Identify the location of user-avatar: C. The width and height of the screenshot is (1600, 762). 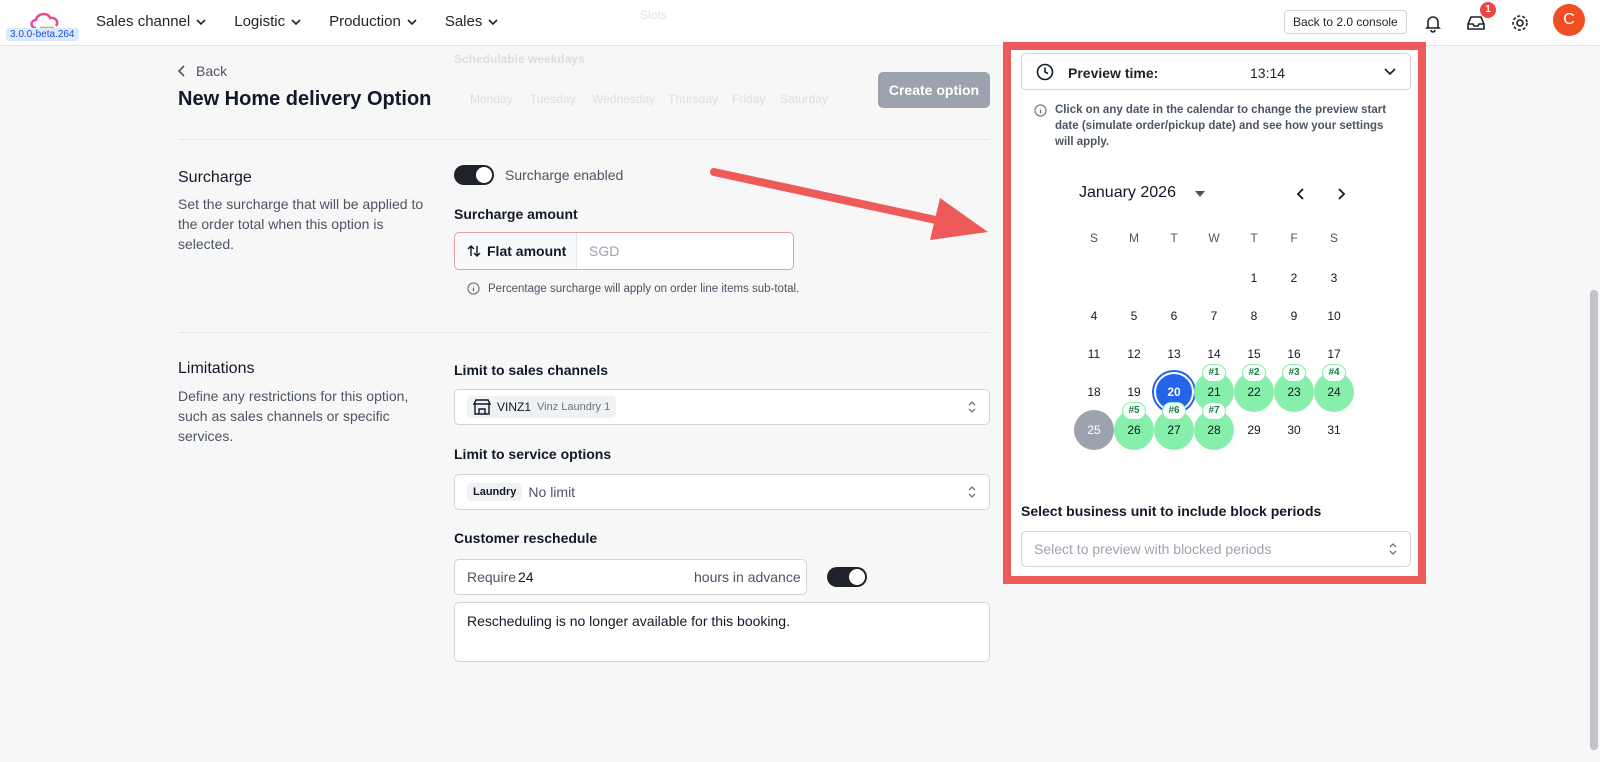
(1569, 20).